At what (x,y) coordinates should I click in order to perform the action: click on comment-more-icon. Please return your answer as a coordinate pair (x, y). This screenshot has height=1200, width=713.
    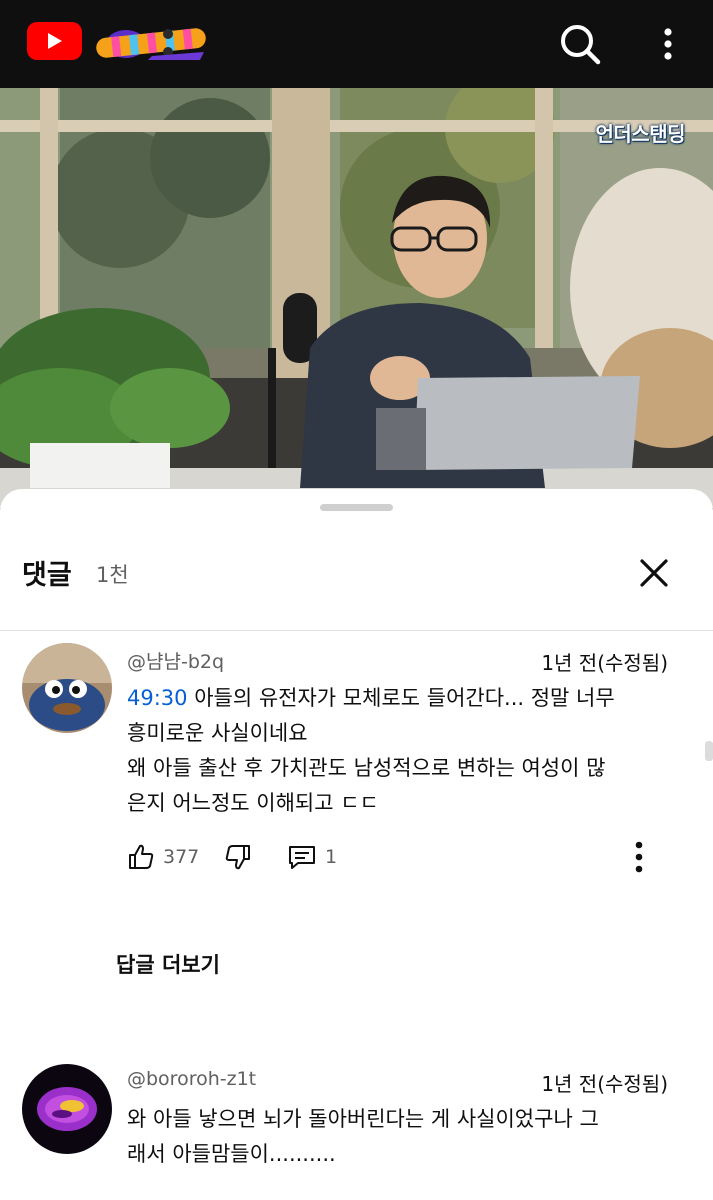
    Looking at the image, I should click on (639, 857).